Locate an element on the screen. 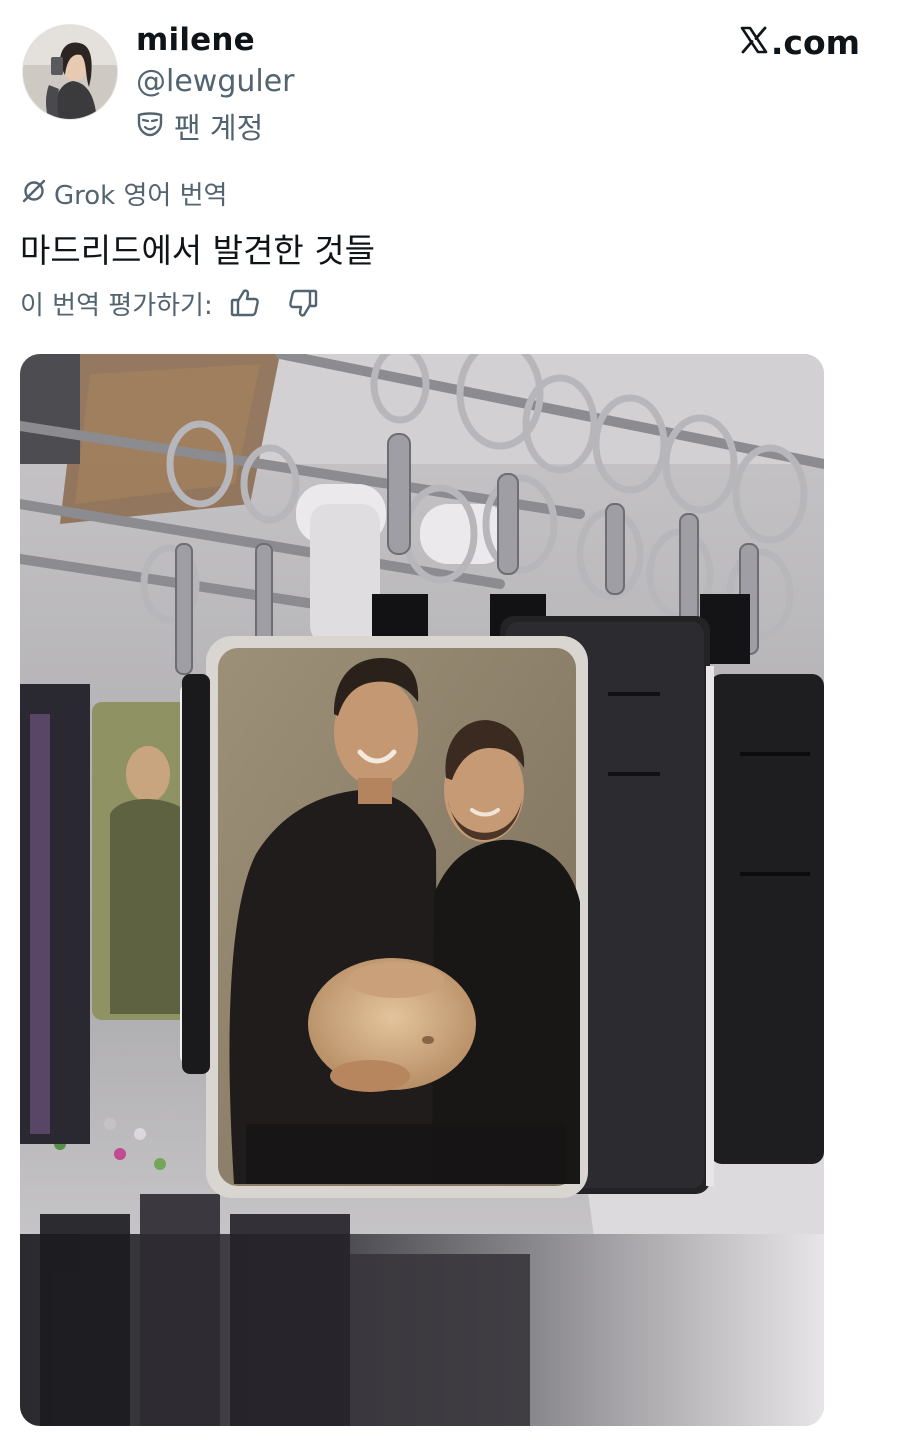 The image size is (900, 1446). thumbs-down-button is located at coordinates (303, 303).